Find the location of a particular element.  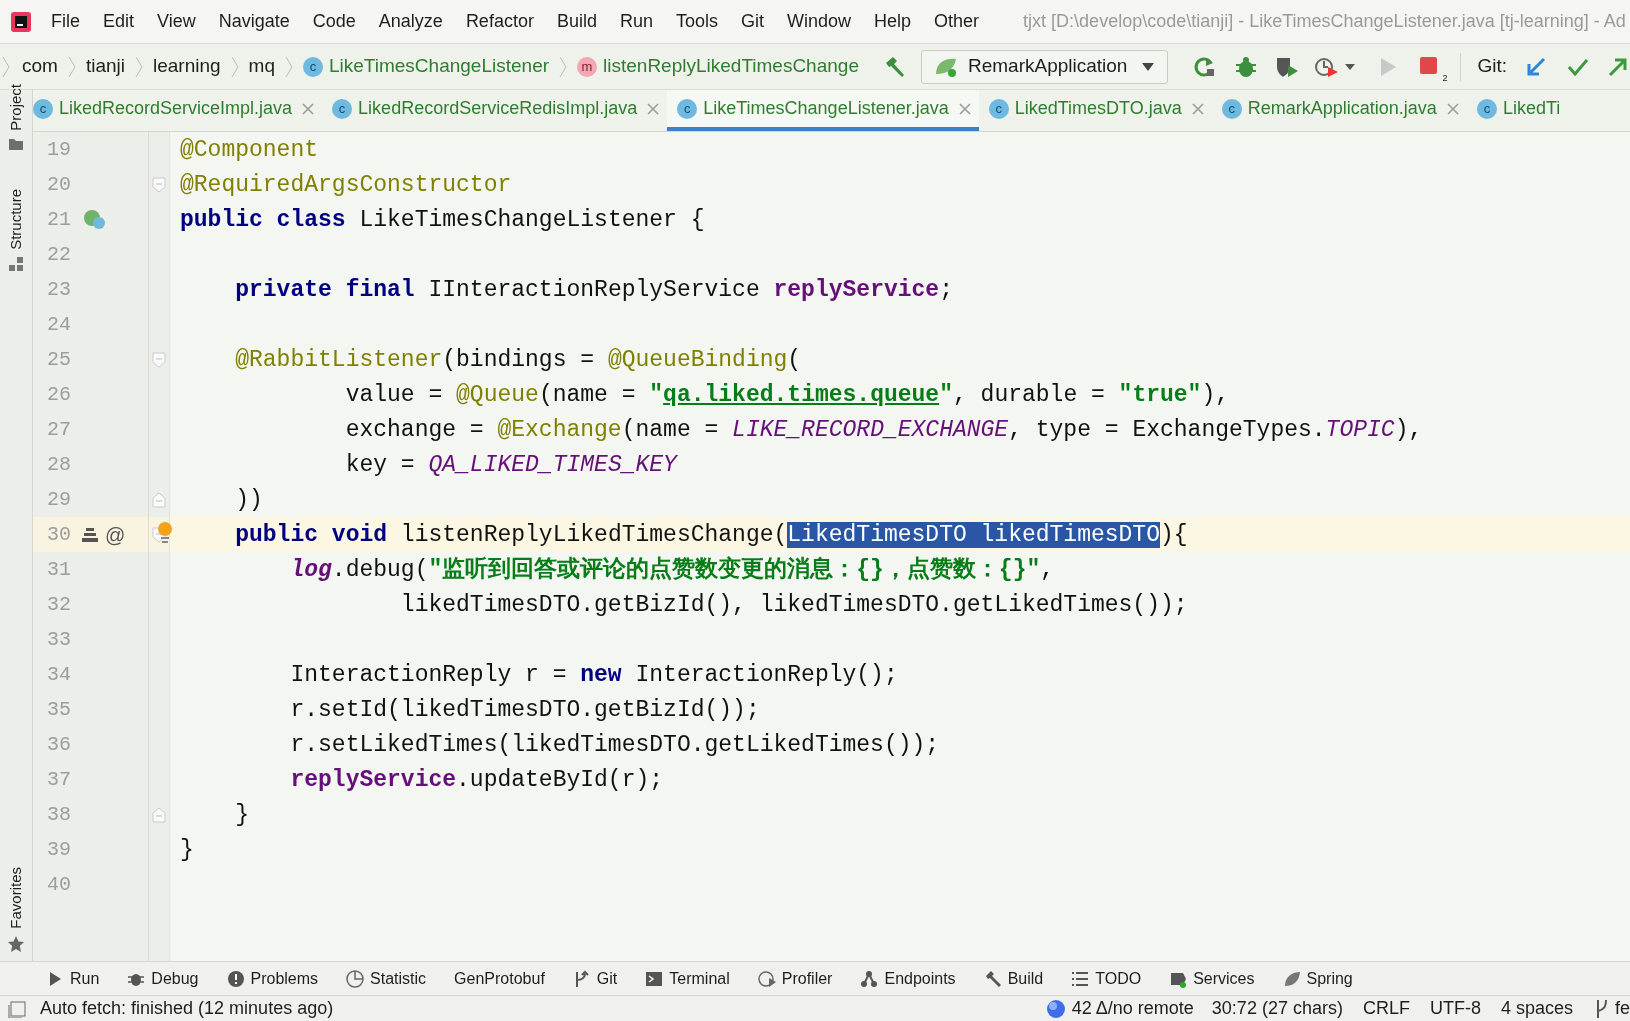

menu-item: Analyze is located at coordinates (410, 21).